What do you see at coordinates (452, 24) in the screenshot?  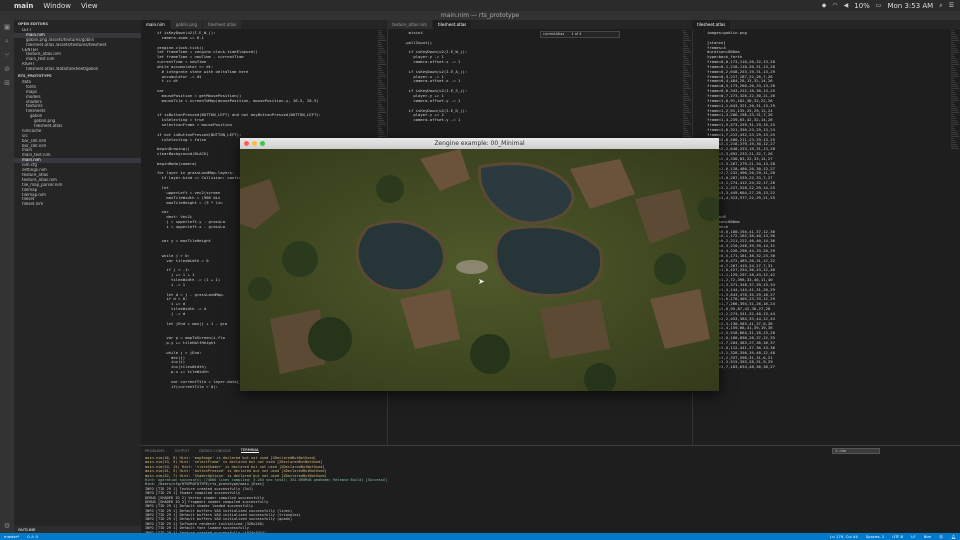 I see `tab-tilesheet-atlas-2: tilesheet.atlas` at bounding box center [452, 24].